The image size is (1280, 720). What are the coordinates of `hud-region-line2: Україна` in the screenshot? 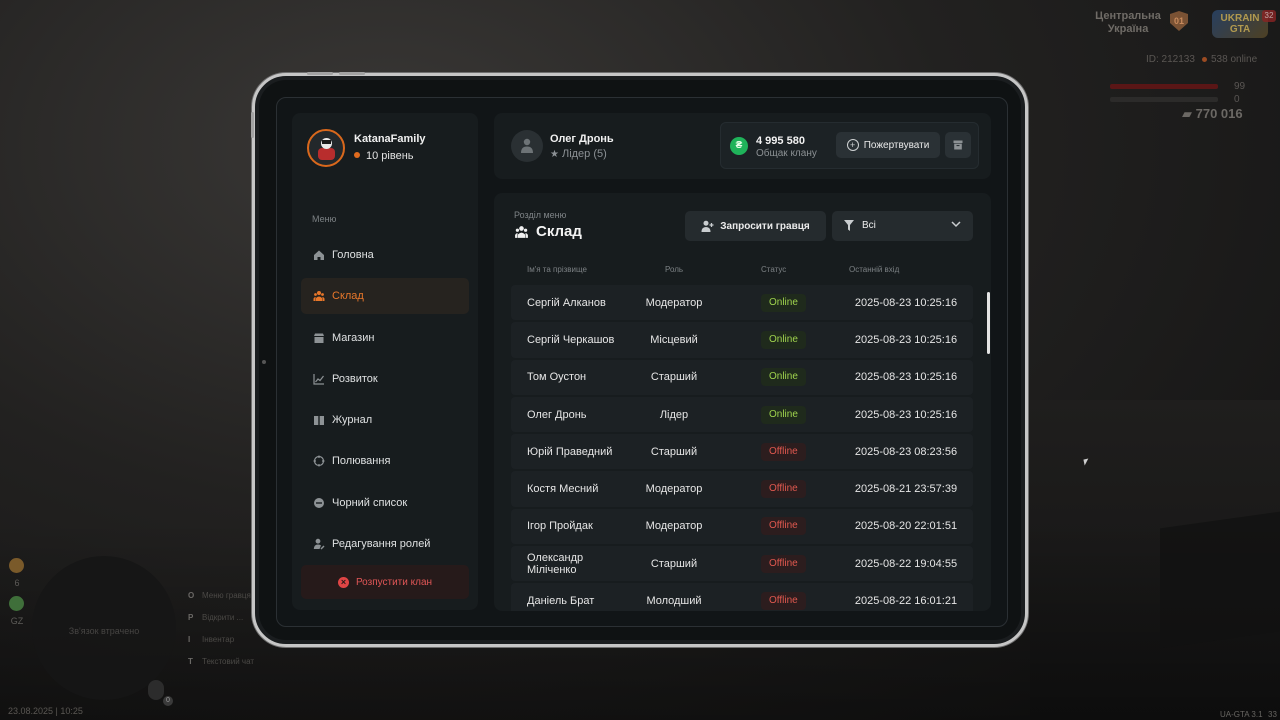 It's located at (1128, 29).